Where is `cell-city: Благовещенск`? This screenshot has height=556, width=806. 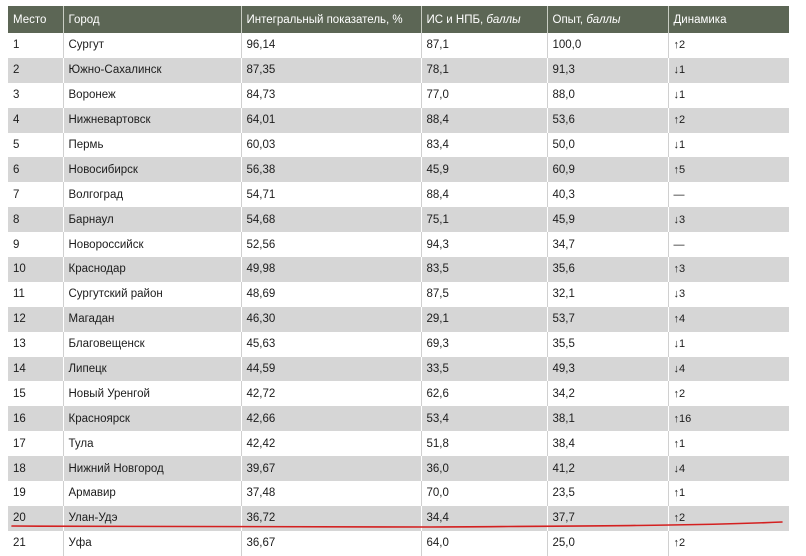 cell-city: Благовещенск is located at coordinates (151, 344).